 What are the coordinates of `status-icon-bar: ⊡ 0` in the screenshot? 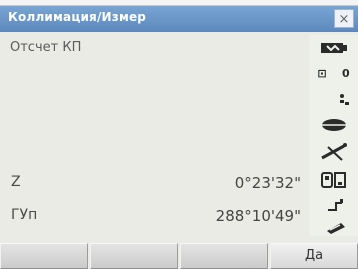 It's located at (333, 135).